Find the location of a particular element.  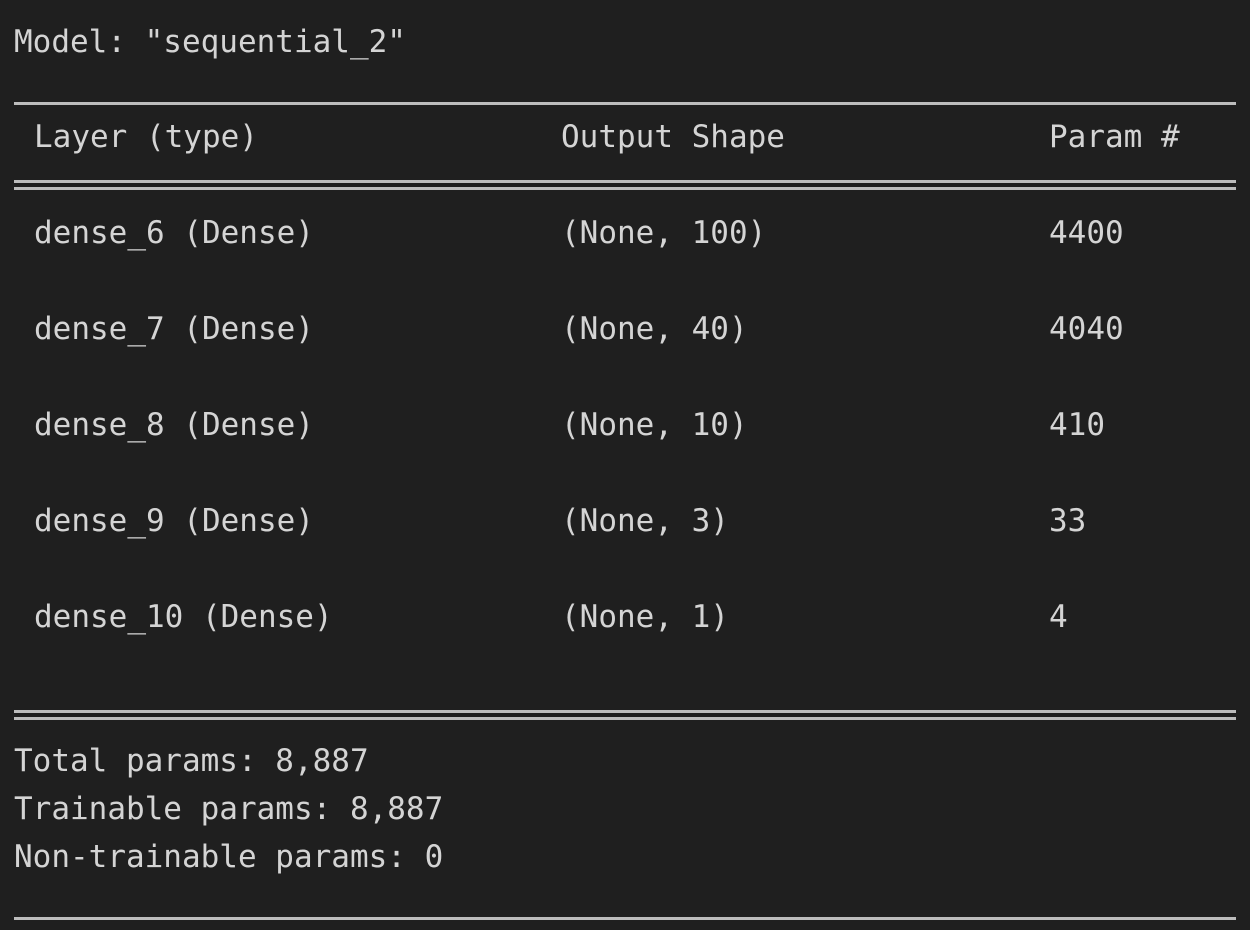

row-layer: dense_7 (Dense) is located at coordinates (174, 329).